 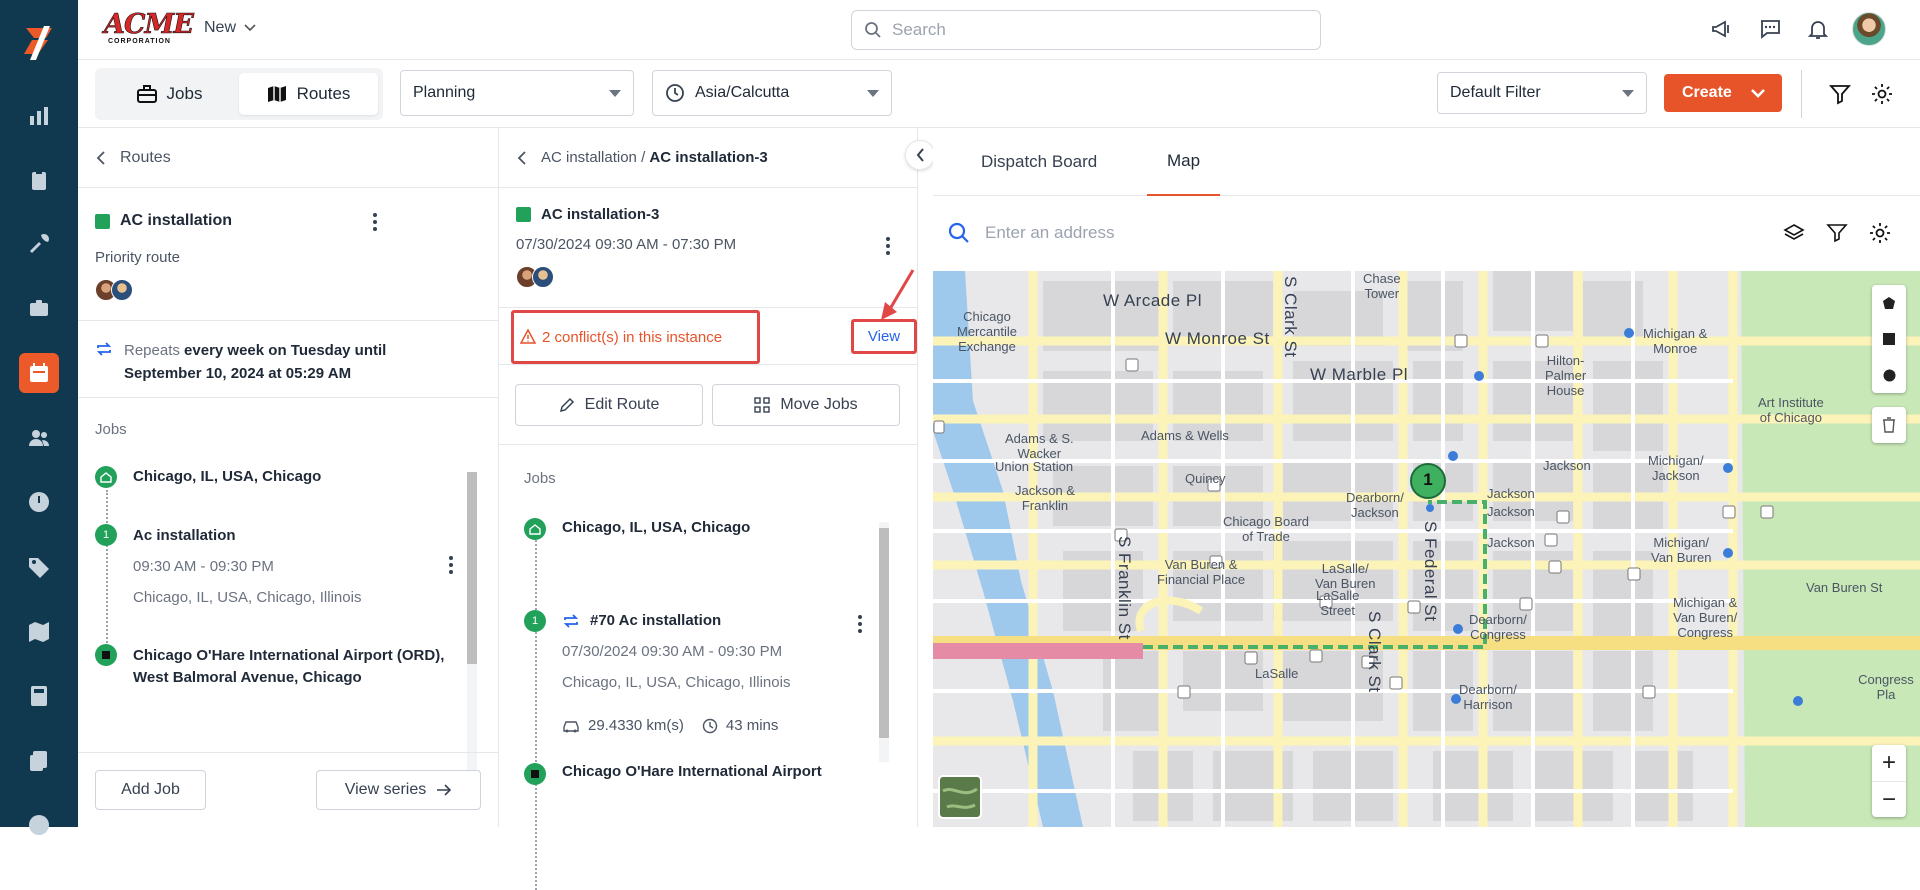 I want to click on map-label: Adams & S. Wacker, so click(x=1039, y=446).